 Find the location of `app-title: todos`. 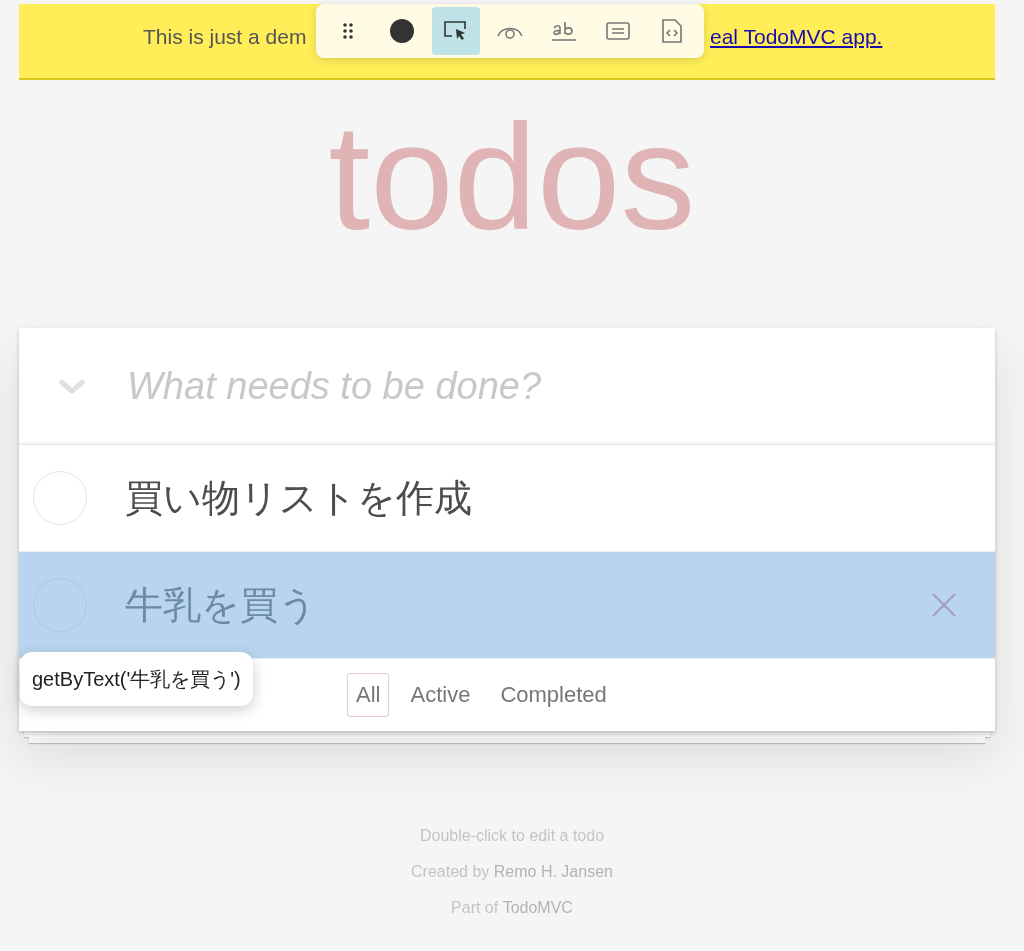

app-title: todos is located at coordinates (512, 182).